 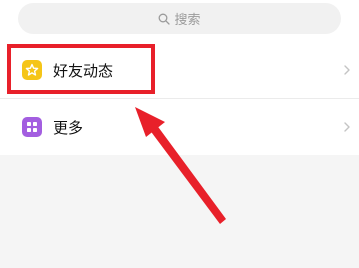 I want to click on search-placeholder: 搜索, so click(x=187, y=20).